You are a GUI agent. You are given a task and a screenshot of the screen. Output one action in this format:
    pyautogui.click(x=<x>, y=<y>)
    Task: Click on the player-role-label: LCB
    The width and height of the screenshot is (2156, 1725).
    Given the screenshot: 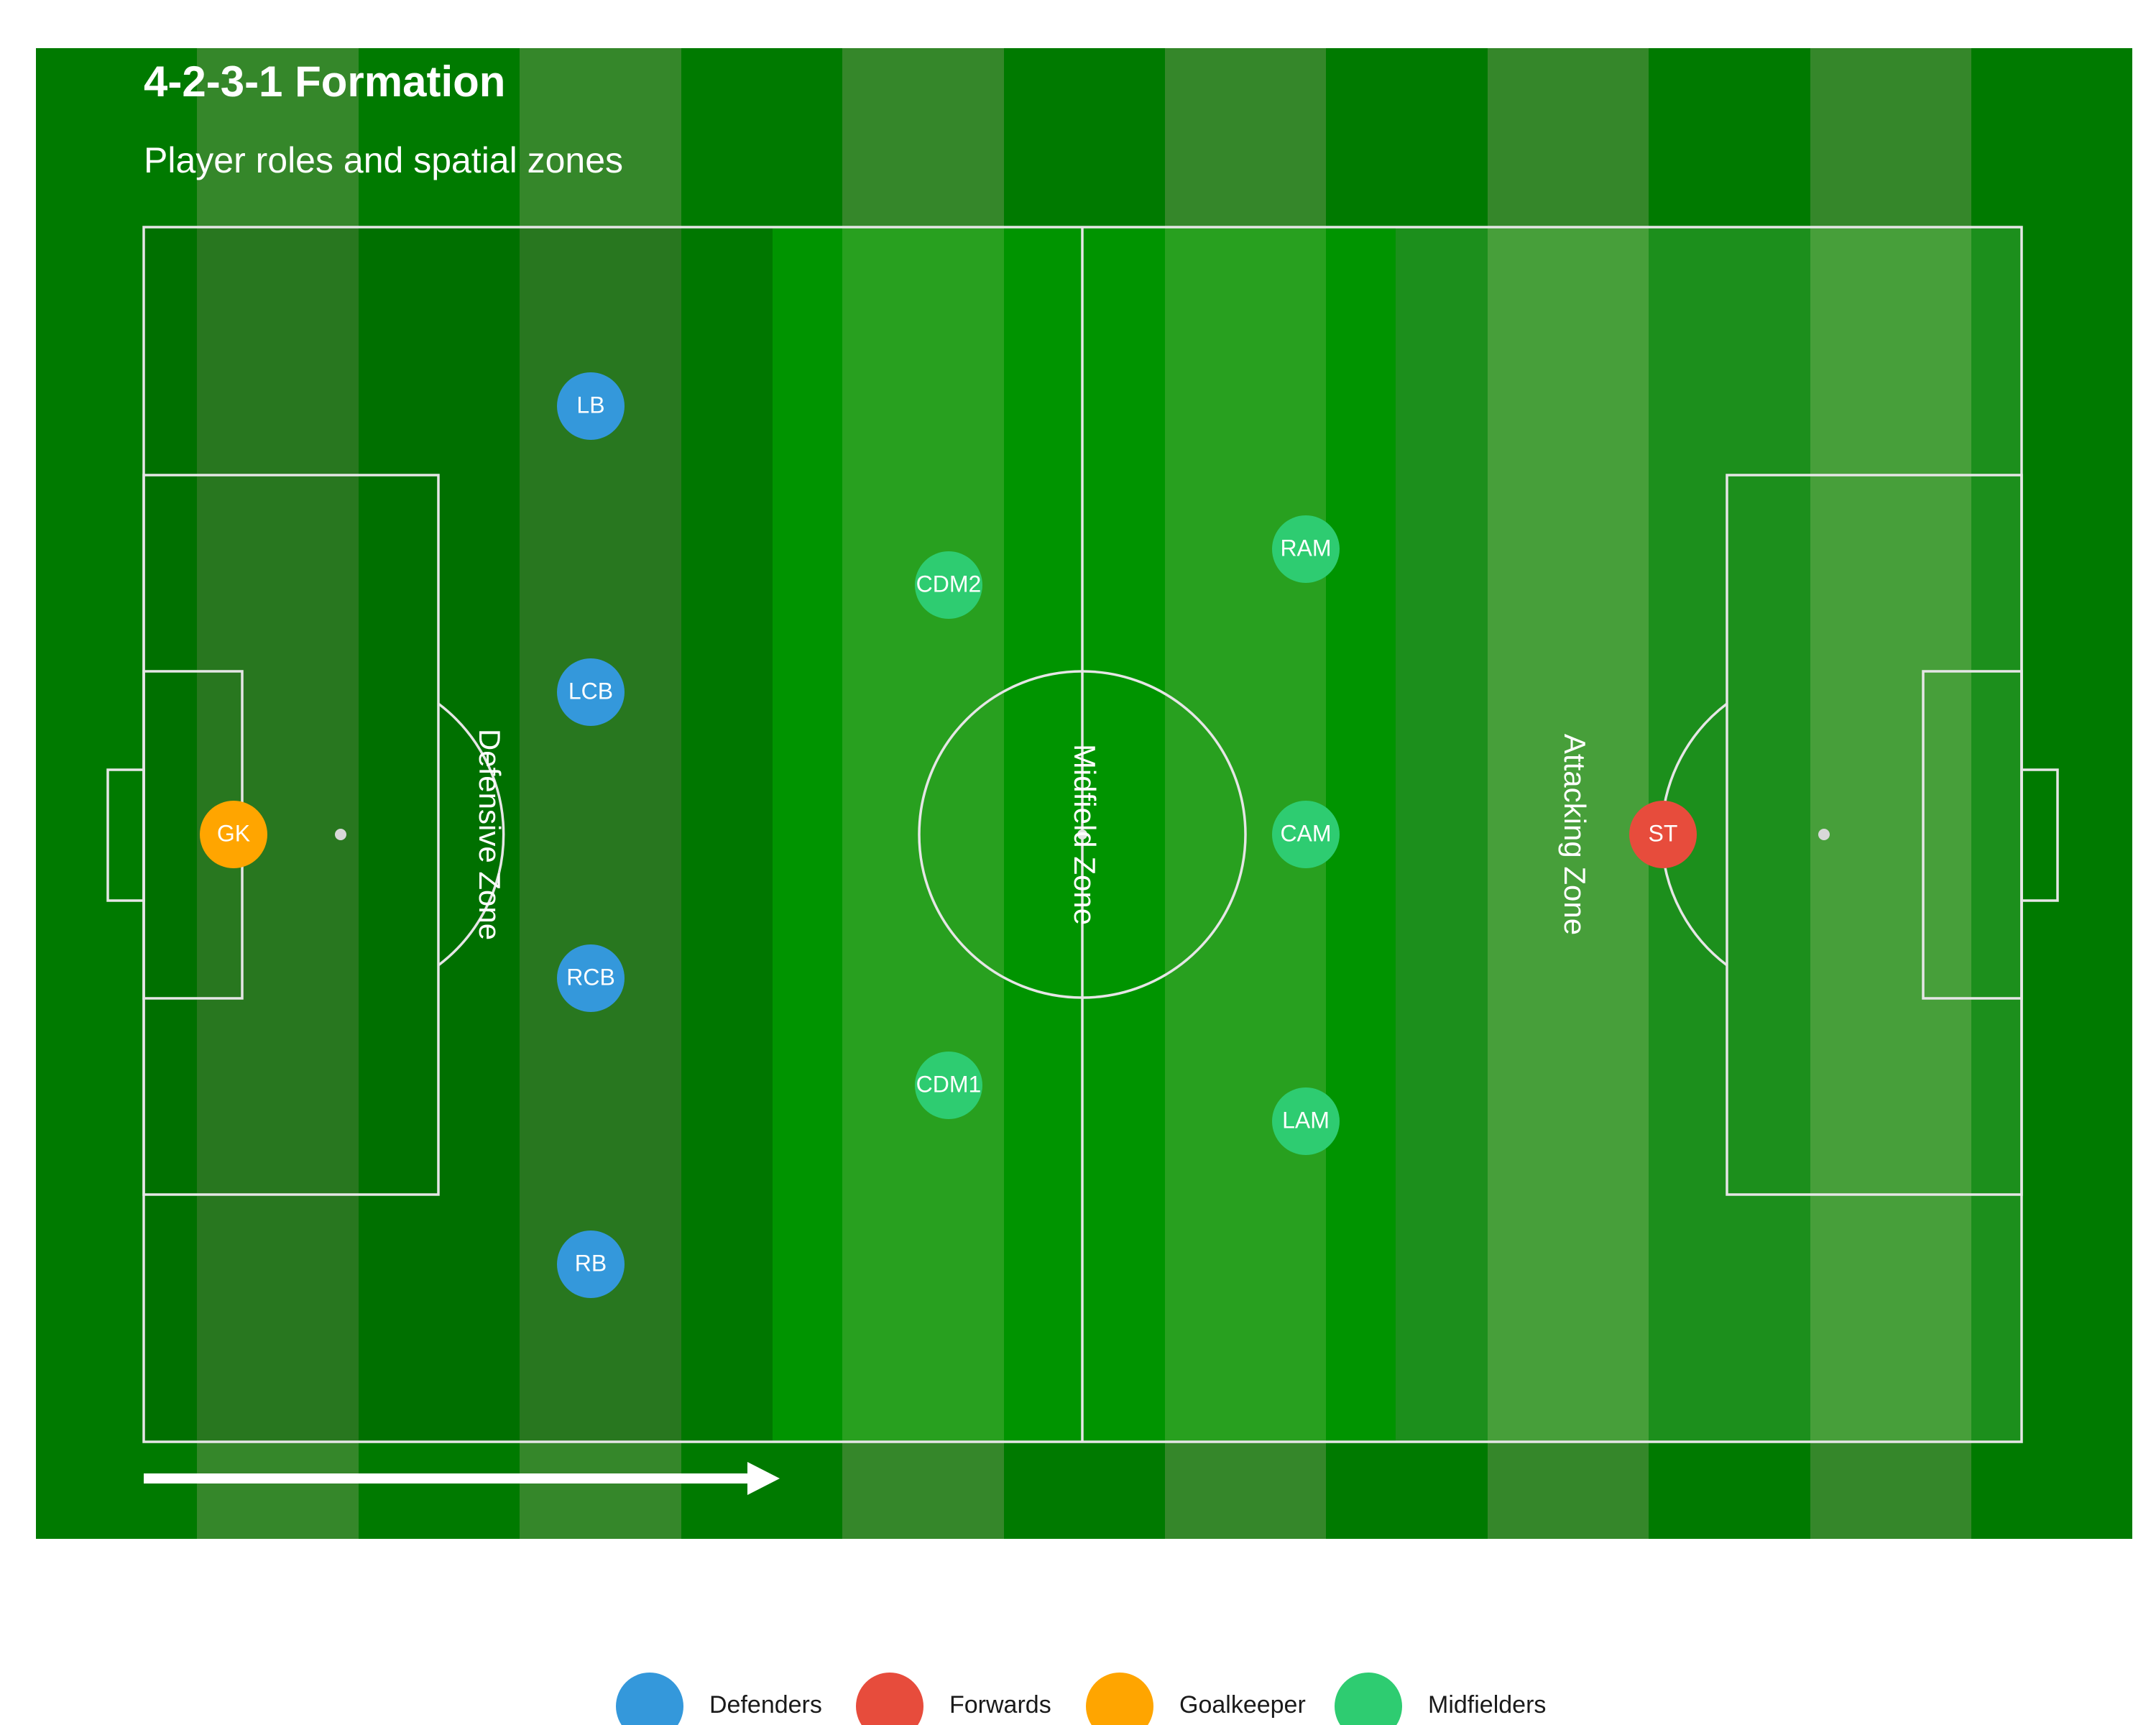 What is the action you would take?
    pyautogui.click(x=590, y=691)
    